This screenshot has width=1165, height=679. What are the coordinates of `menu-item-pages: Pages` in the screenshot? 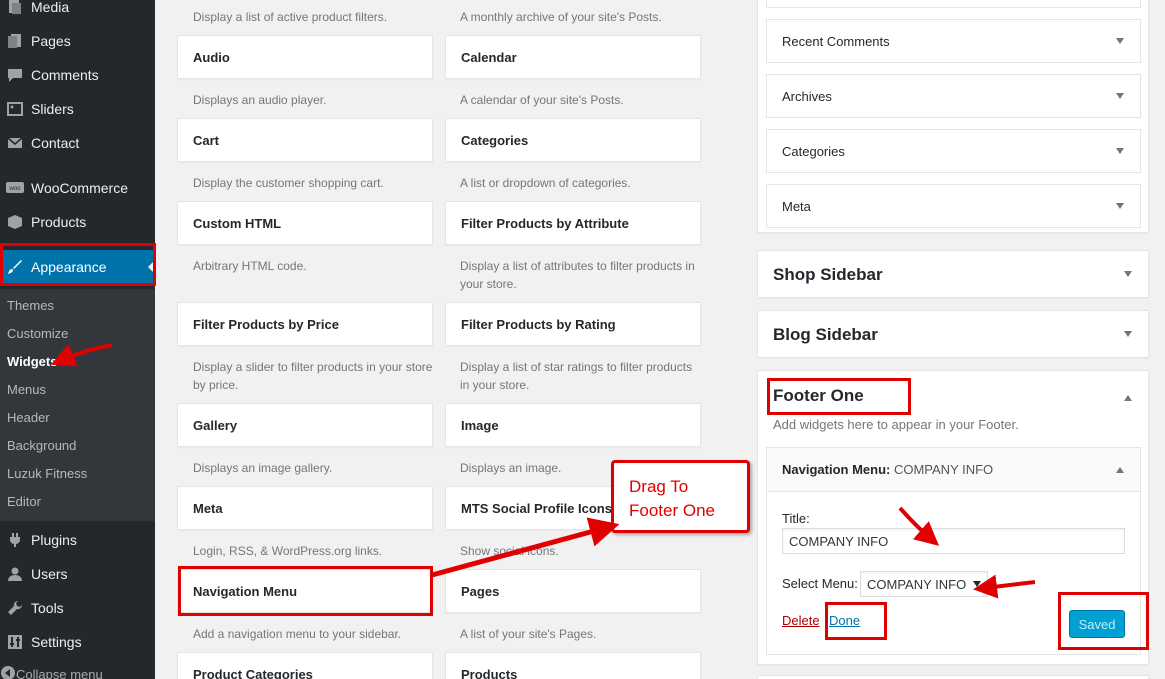 It's located at (77, 41).